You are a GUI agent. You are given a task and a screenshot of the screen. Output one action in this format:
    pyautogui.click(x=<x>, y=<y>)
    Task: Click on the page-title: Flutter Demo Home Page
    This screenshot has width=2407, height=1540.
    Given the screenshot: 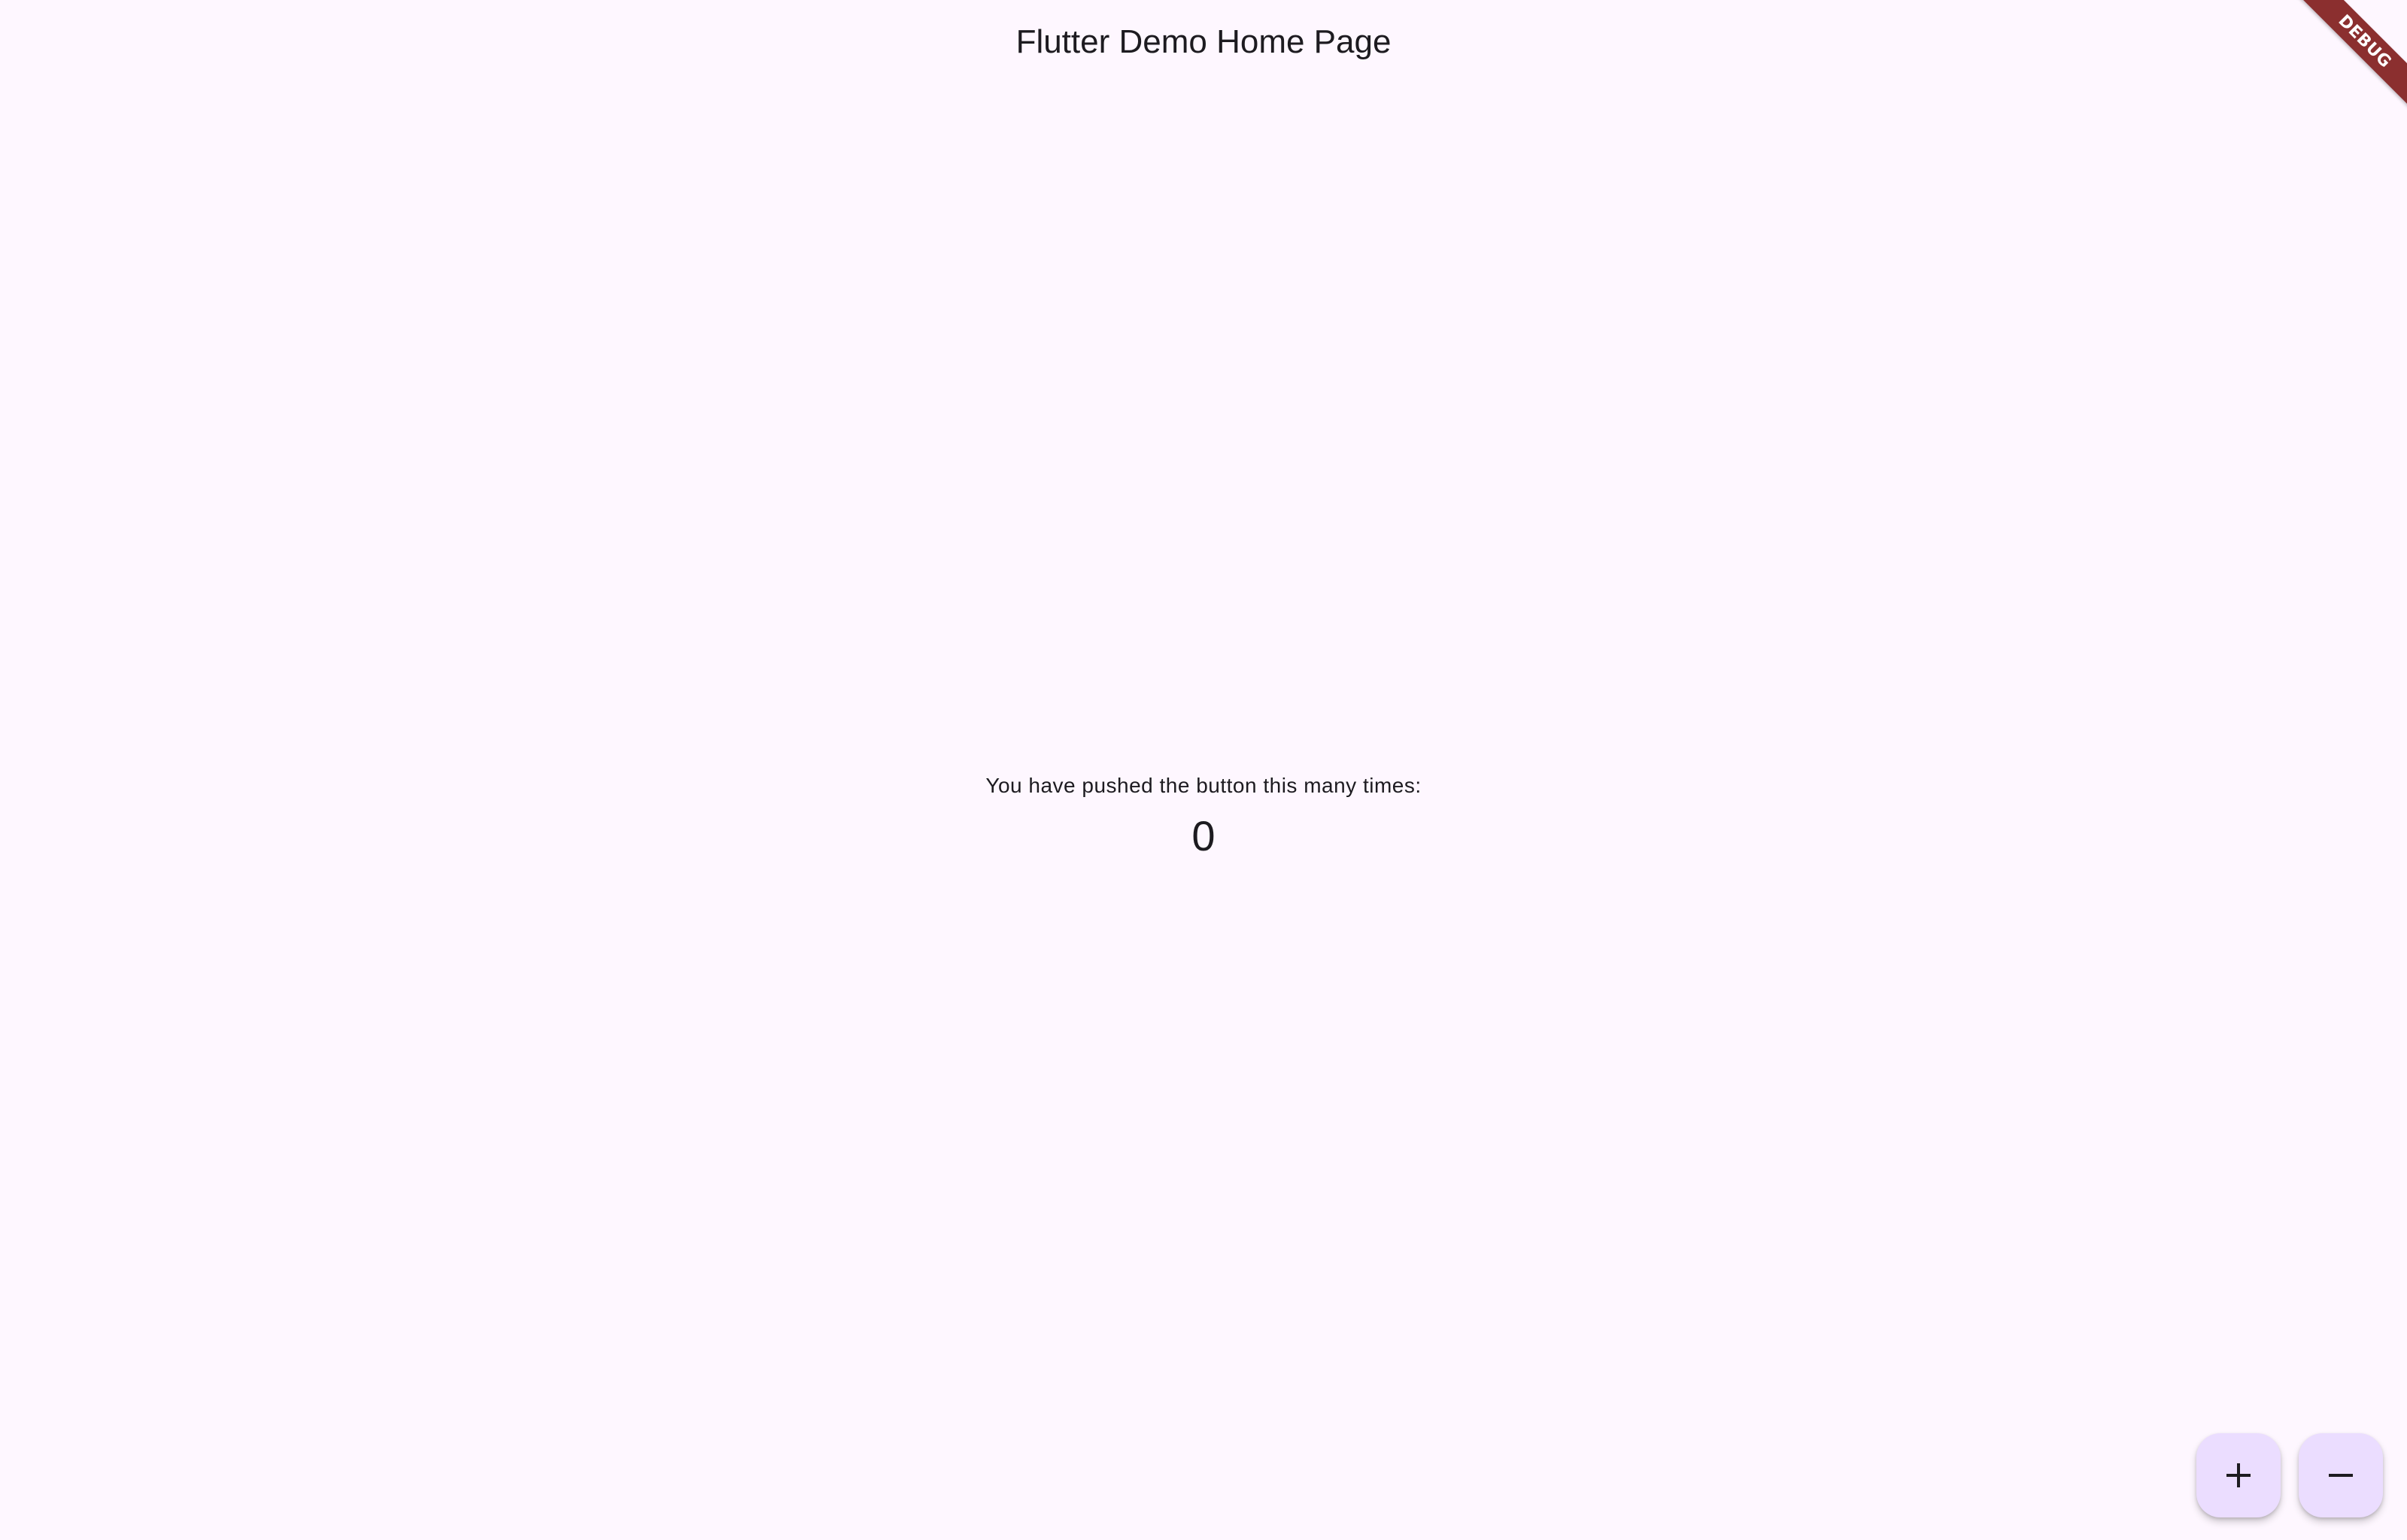 What is the action you would take?
    pyautogui.click(x=1203, y=41)
    